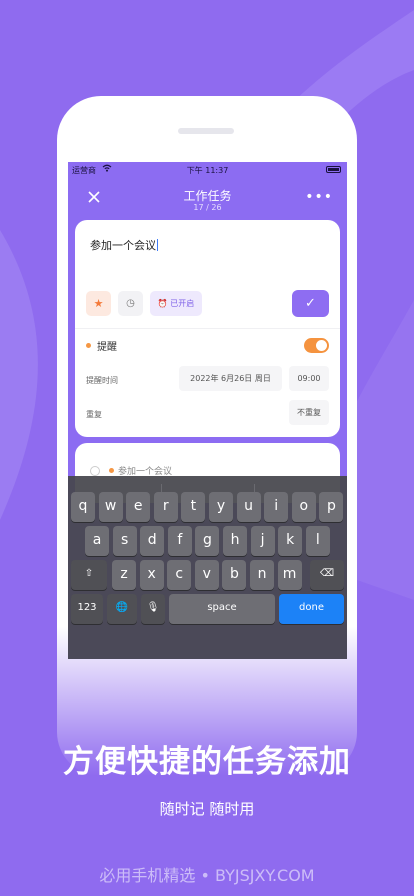  What do you see at coordinates (102, 380) in the screenshot?
I see `remind-time-label: 提醒时间` at bounding box center [102, 380].